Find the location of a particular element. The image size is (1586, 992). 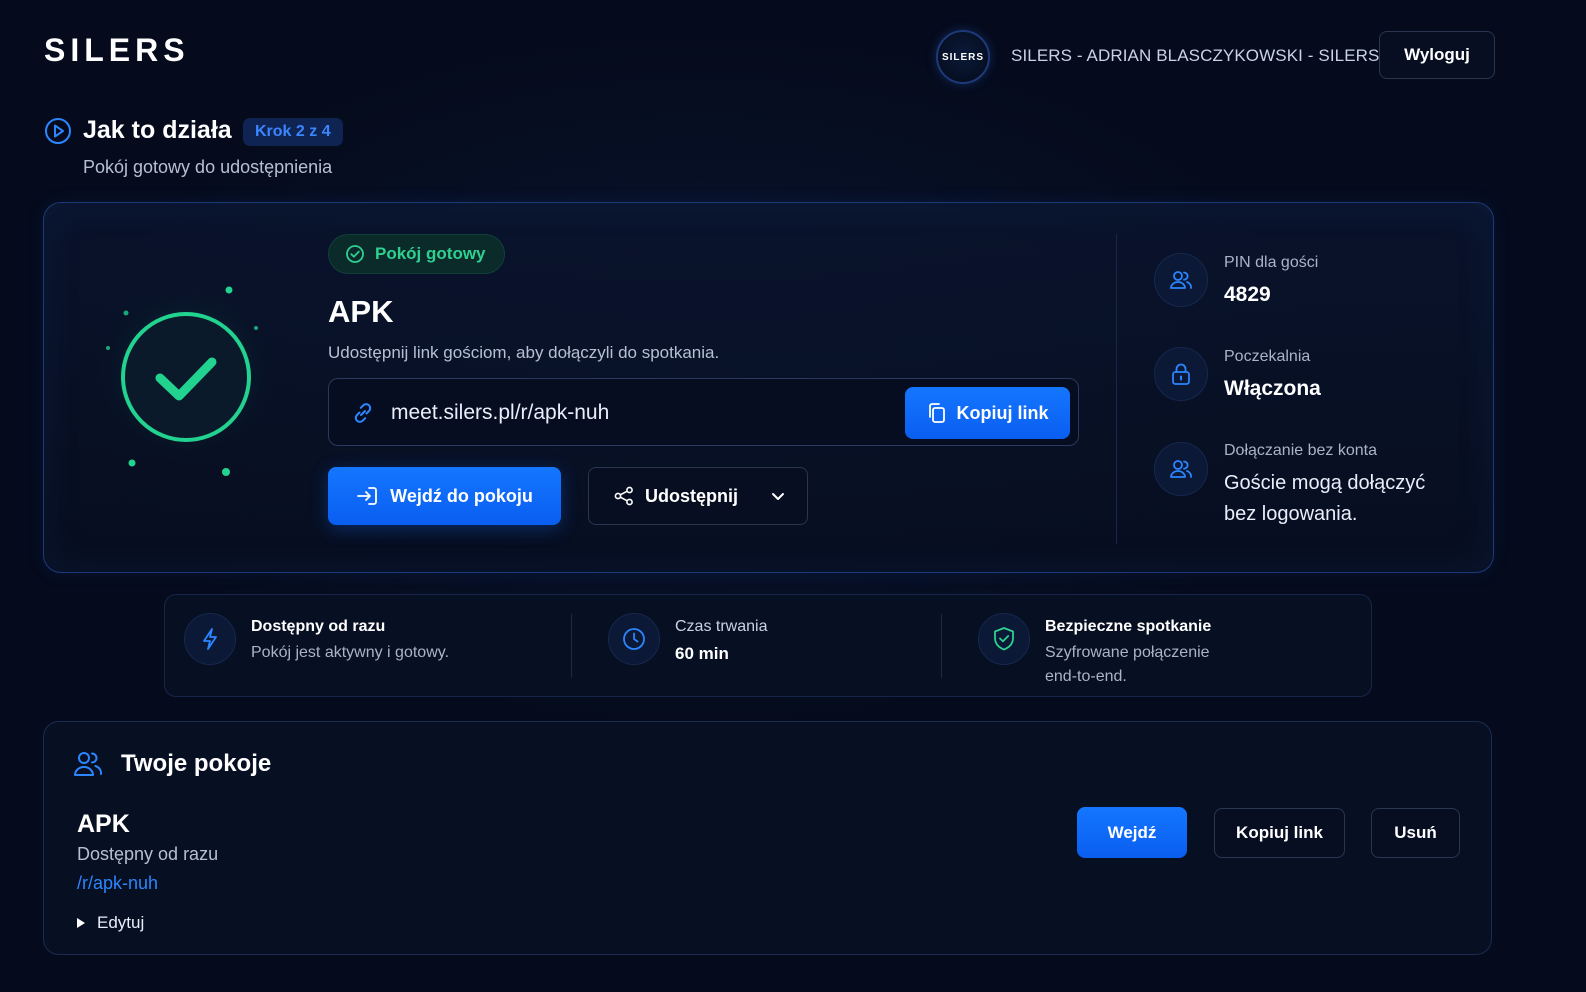

secure-subtitle-line1: Szyfrowane połączenie is located at coordinates (1127, 652).